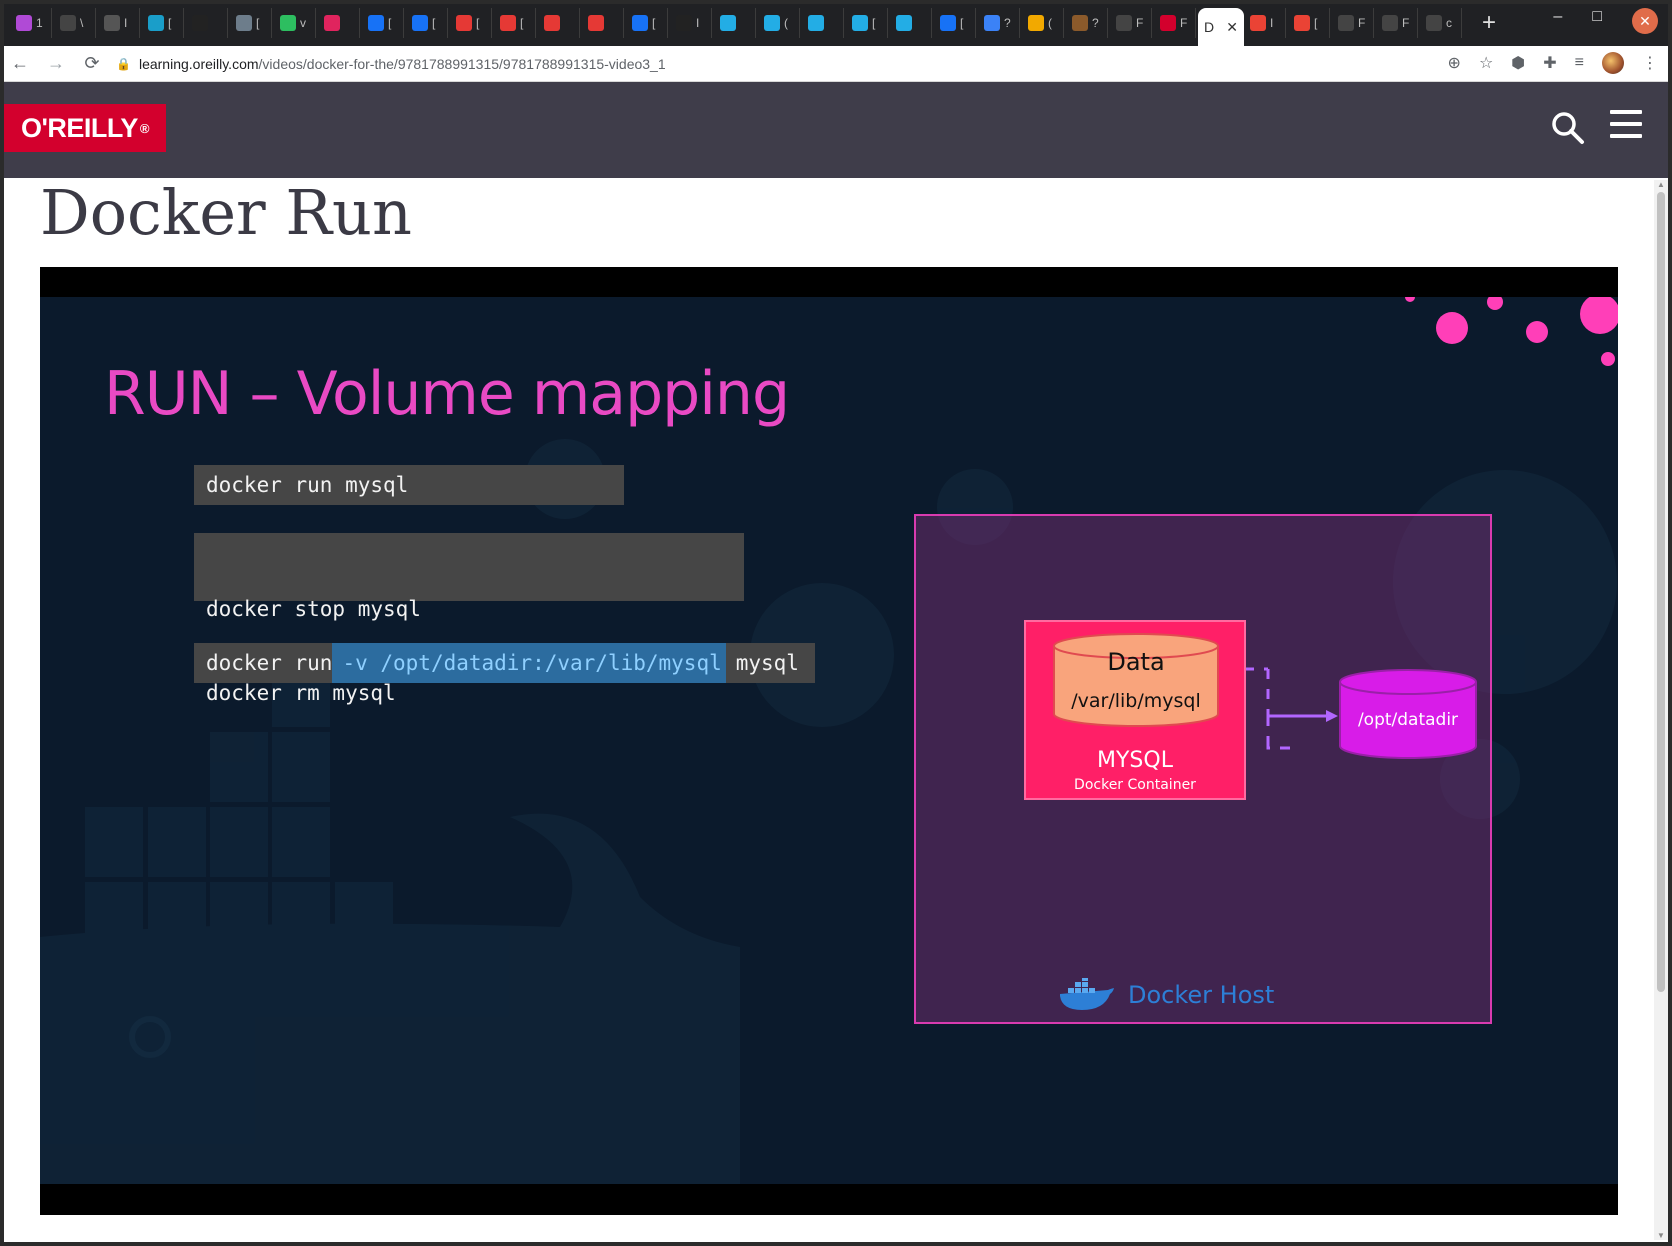  I want to click on container-name: MYSQL, so click(1135, 760).